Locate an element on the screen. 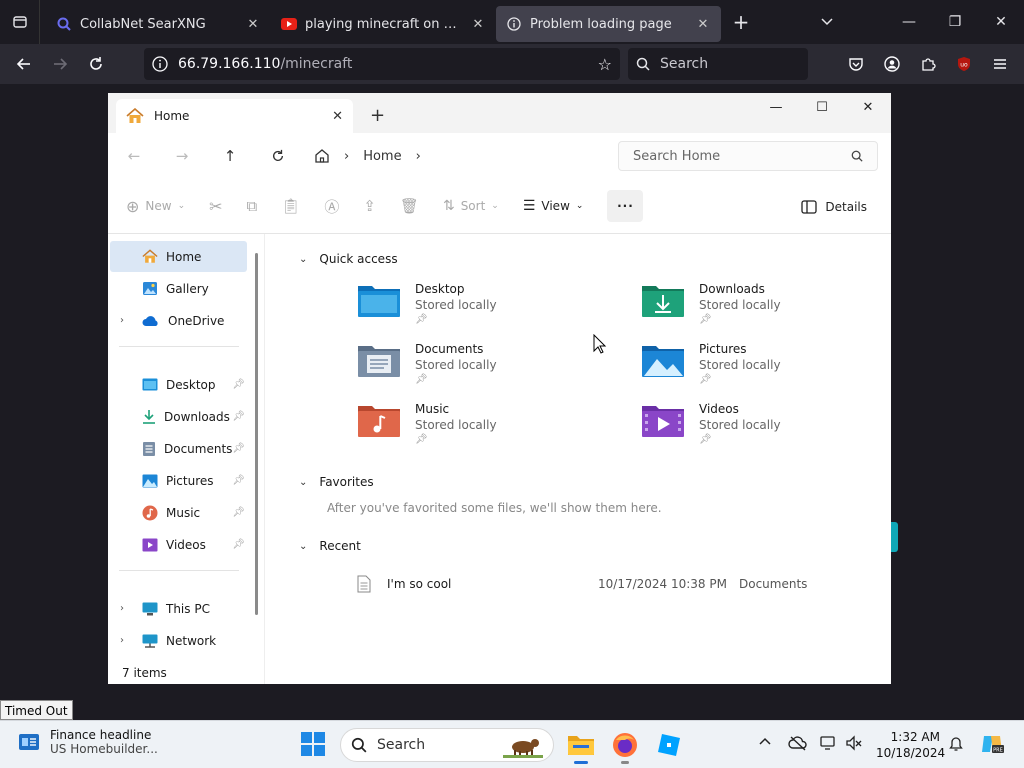 Image resolution: width=1024 pixels, height=768 pixels. account-button is located at coordinates (892, 64).